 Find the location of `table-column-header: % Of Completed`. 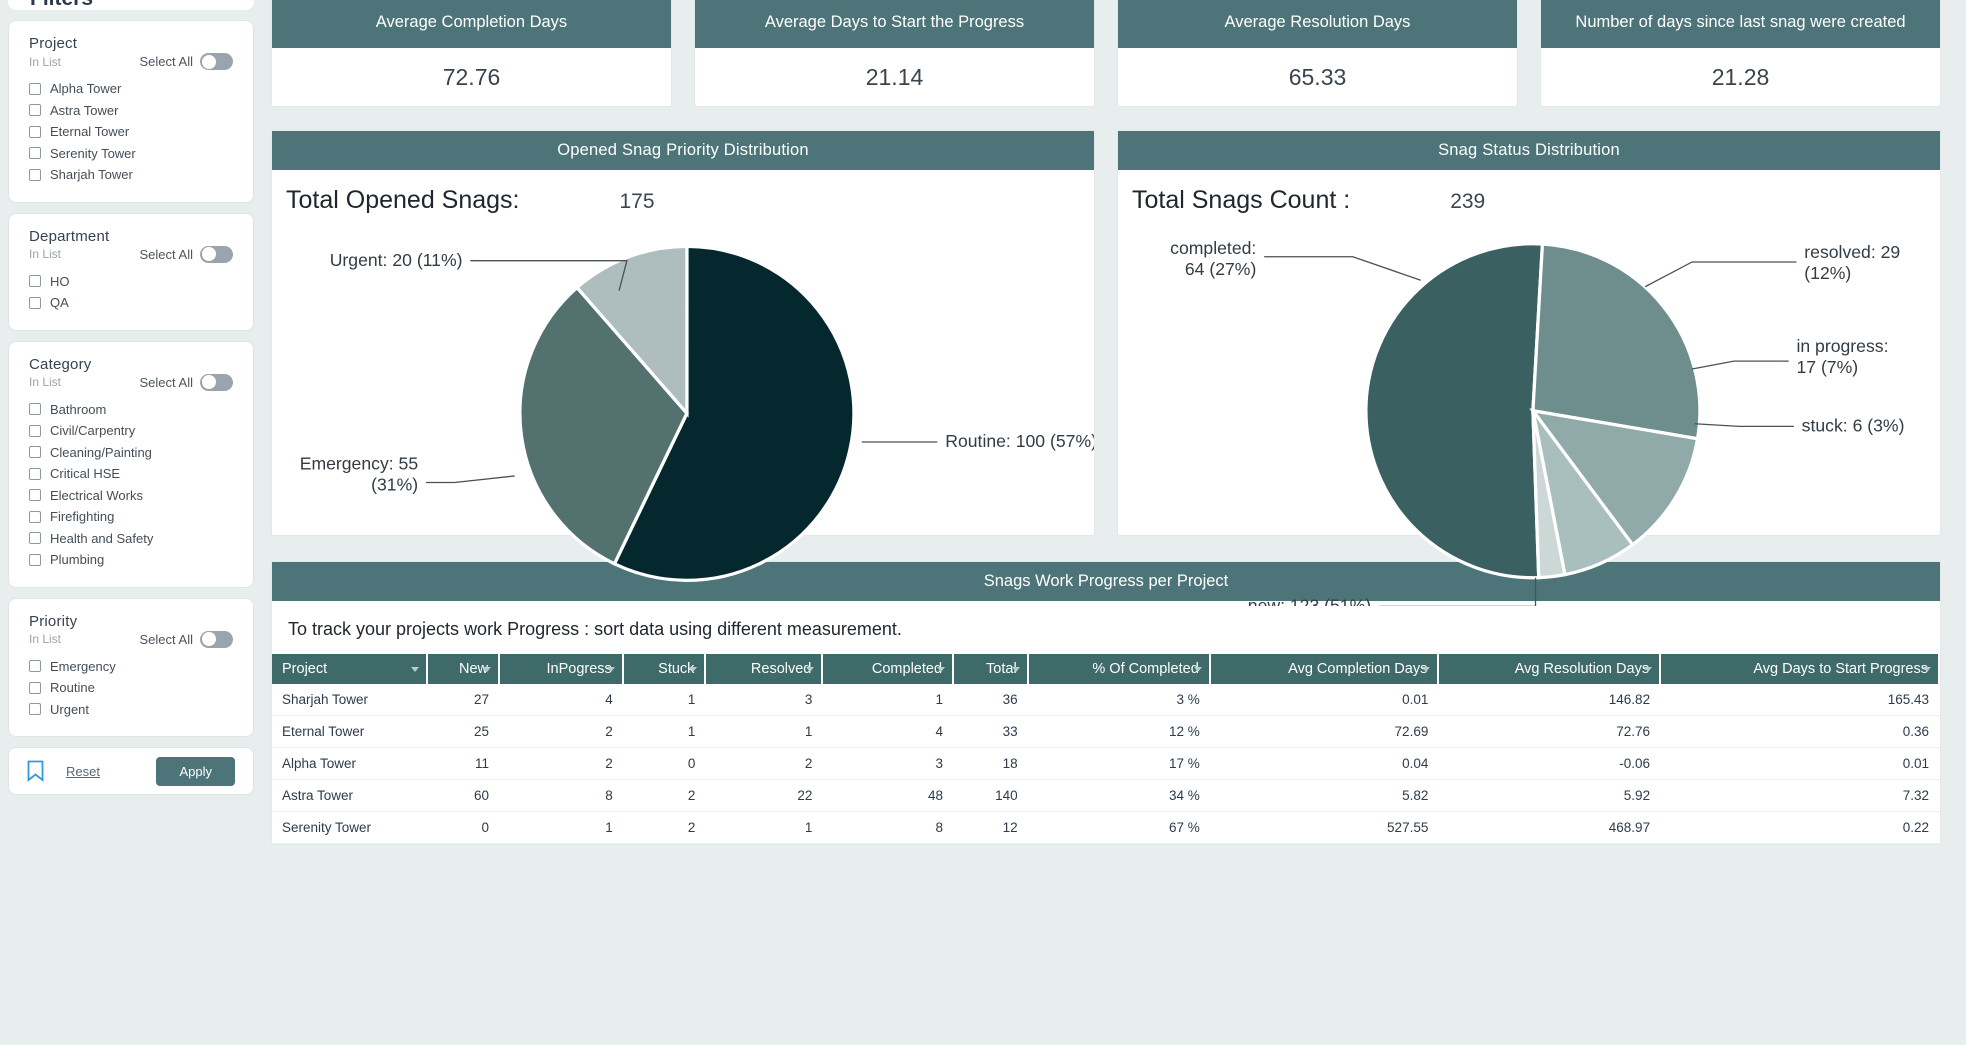

table-column-header: % Of Completed is located at coordinates (1119, 669).